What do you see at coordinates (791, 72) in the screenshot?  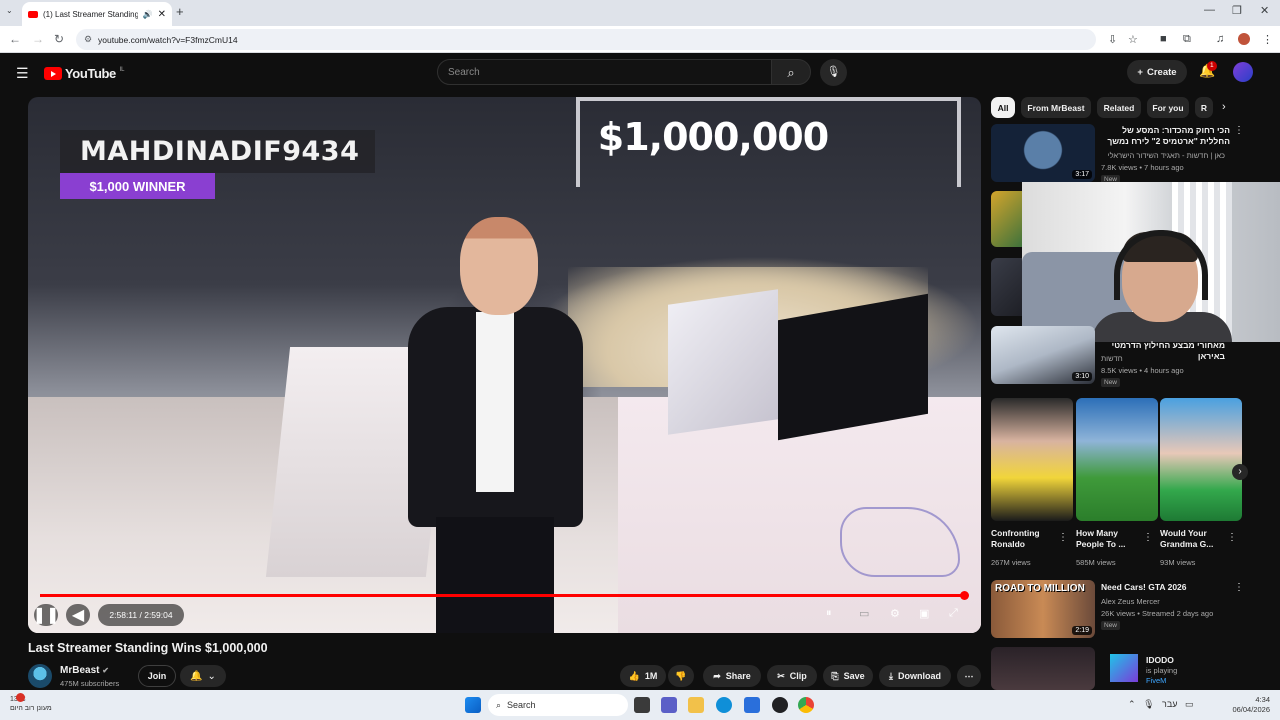 I see `search-button: ⌕` at bounding box center [791, 72].